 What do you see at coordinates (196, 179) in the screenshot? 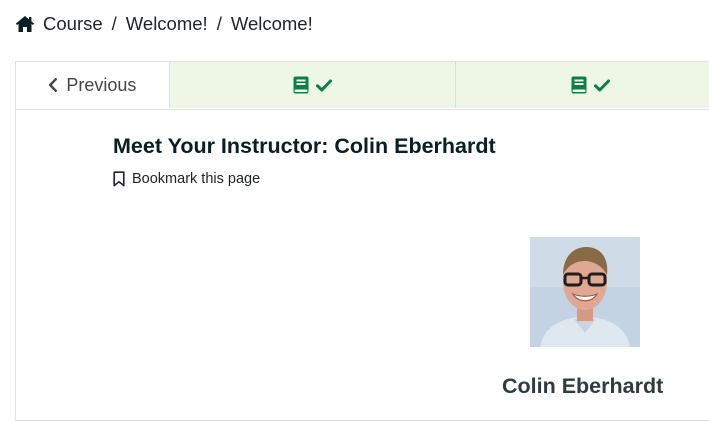
I see `bookmark-label: Bookmark this page` at bounding box center [196, 179].